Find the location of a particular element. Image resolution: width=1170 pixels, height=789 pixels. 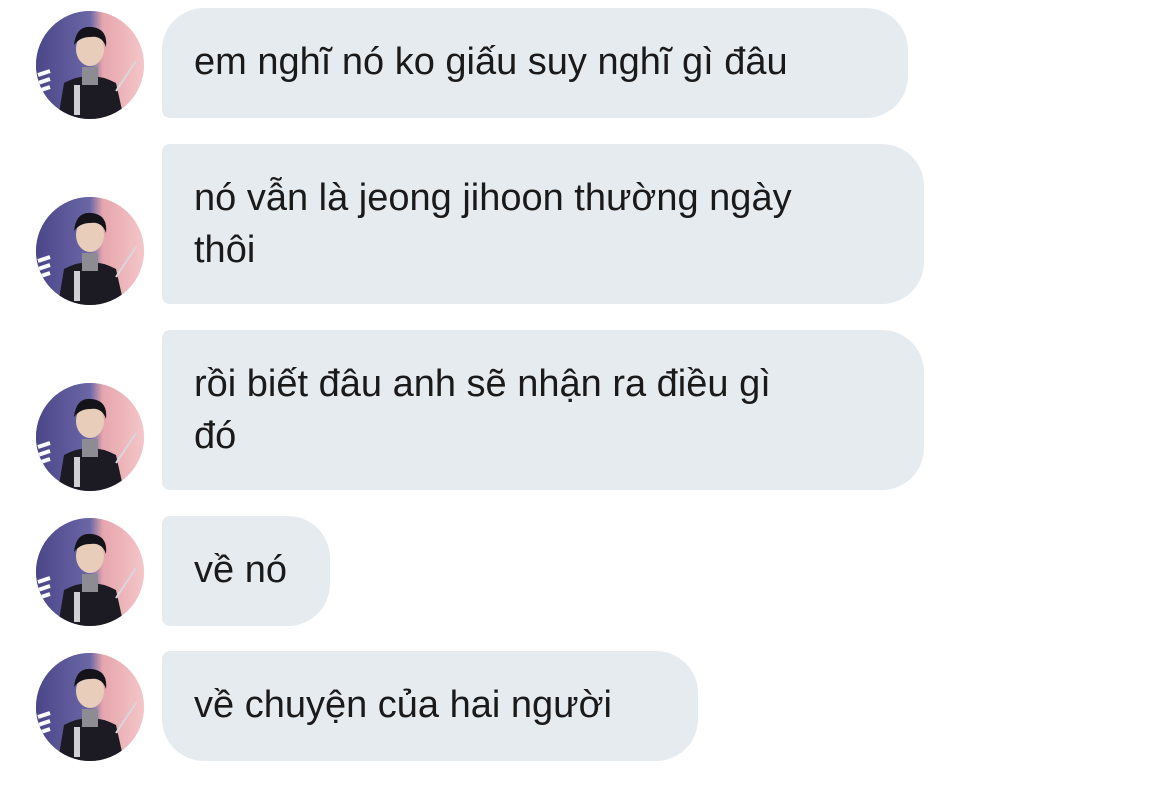

message-text: em nghĩ nó ko giấu suy nghĩ gì đâu is located at coordinates (491, 62).